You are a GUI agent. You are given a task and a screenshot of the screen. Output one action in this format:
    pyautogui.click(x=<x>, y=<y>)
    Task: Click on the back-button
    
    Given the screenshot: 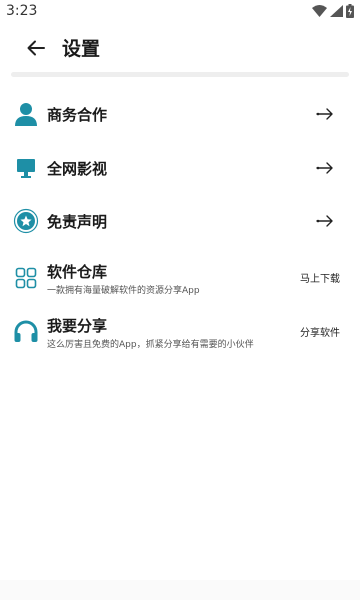 What is the action you would take?
    pyautogui.click(x=36, y=48)
    